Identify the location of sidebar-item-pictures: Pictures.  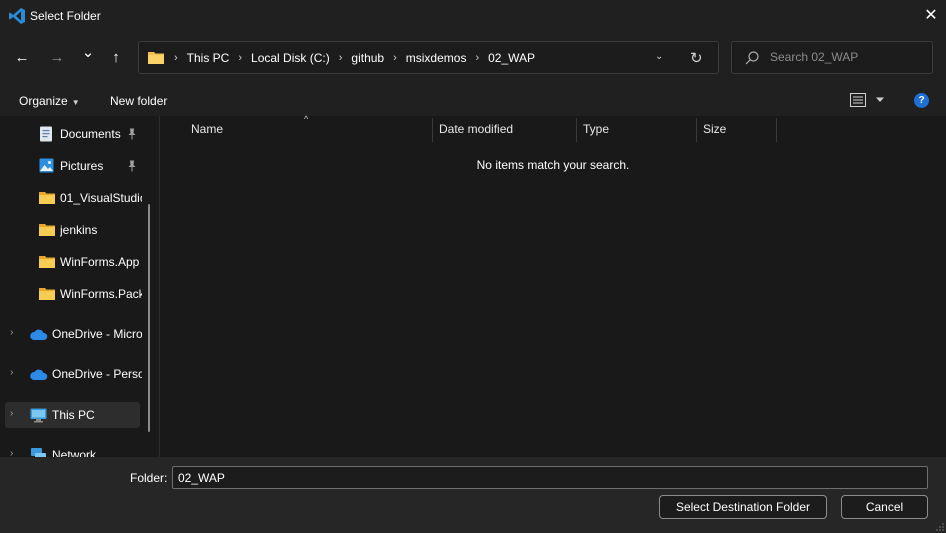
(74, 166).